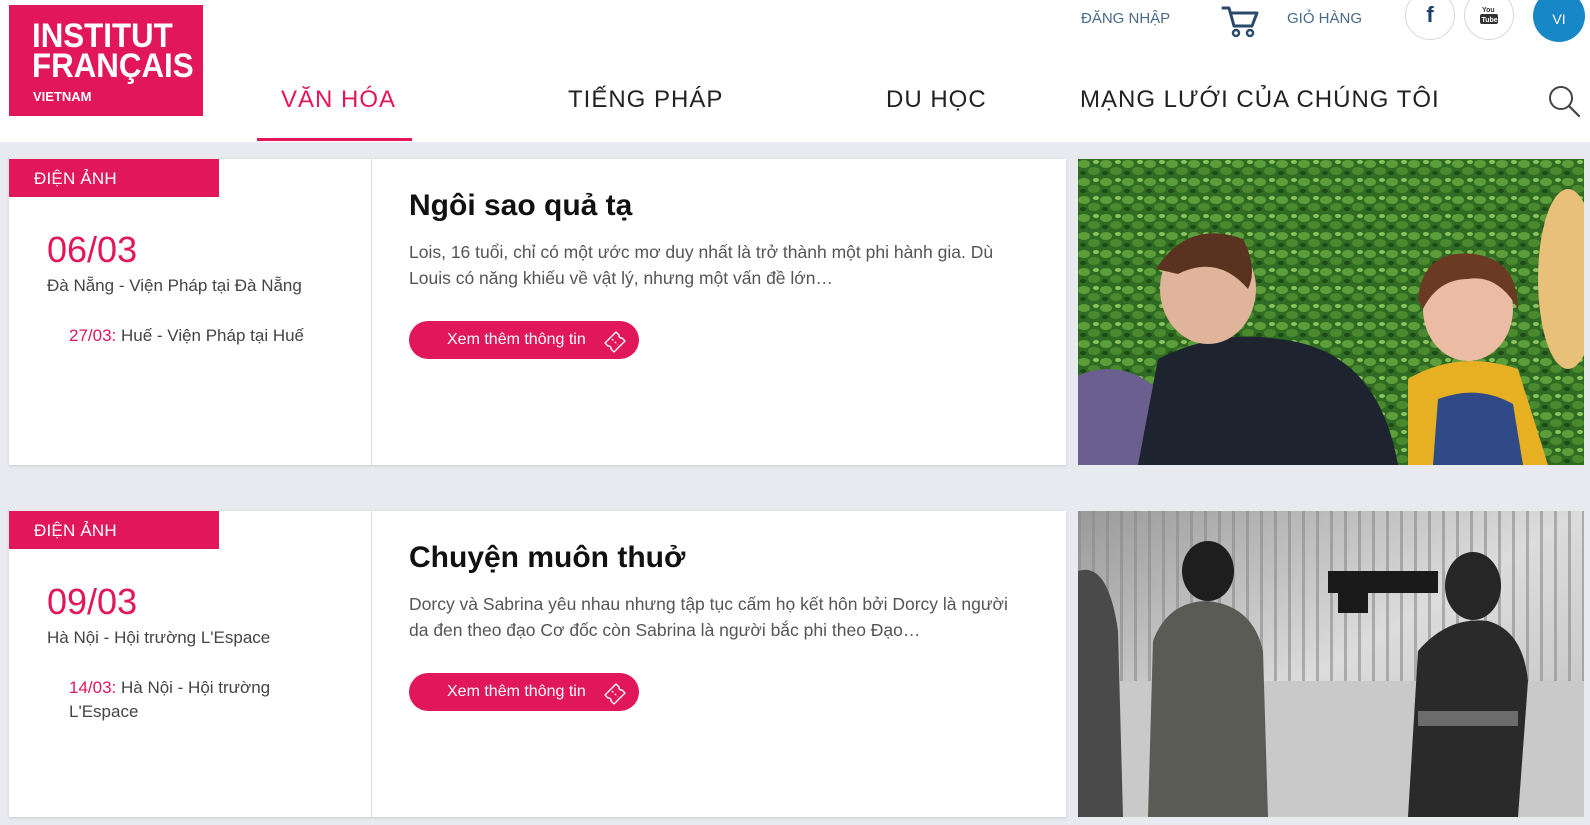 The width and height of the screenshot is (1590, 825). I want to click on nav-item-mang-luoi: MẠNG LƯỚI CỦA CHÚNG TÔI, so click(1260, 100).